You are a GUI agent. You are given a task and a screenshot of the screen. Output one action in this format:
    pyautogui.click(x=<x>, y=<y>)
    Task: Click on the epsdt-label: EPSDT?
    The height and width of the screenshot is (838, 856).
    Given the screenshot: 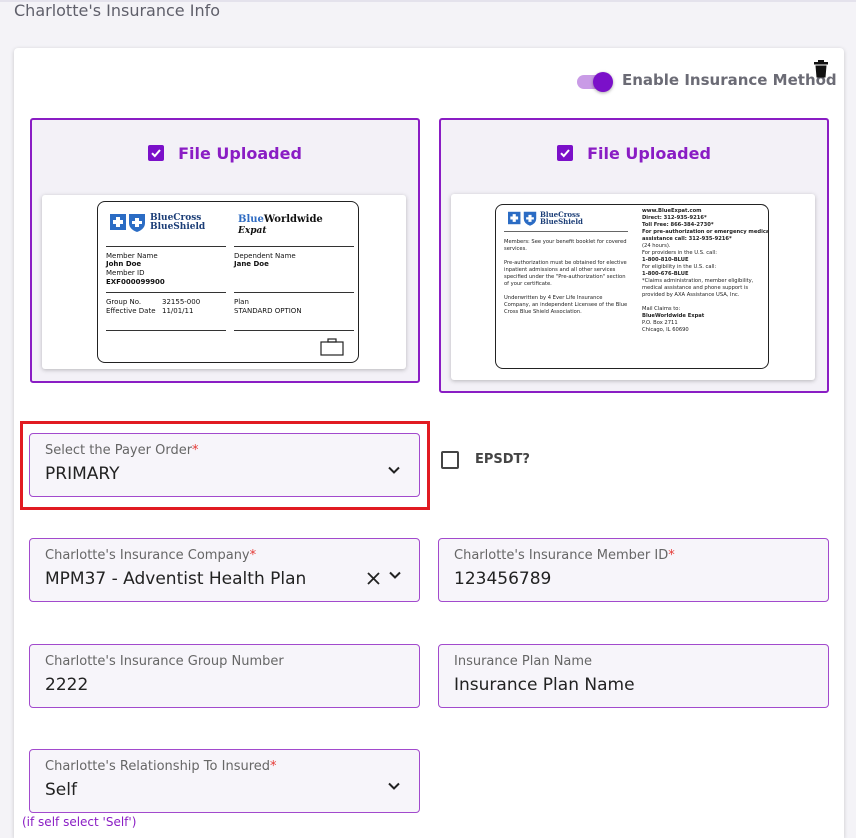 What is the action you would take?
    pyautogui.click(x=502, y=459)
    